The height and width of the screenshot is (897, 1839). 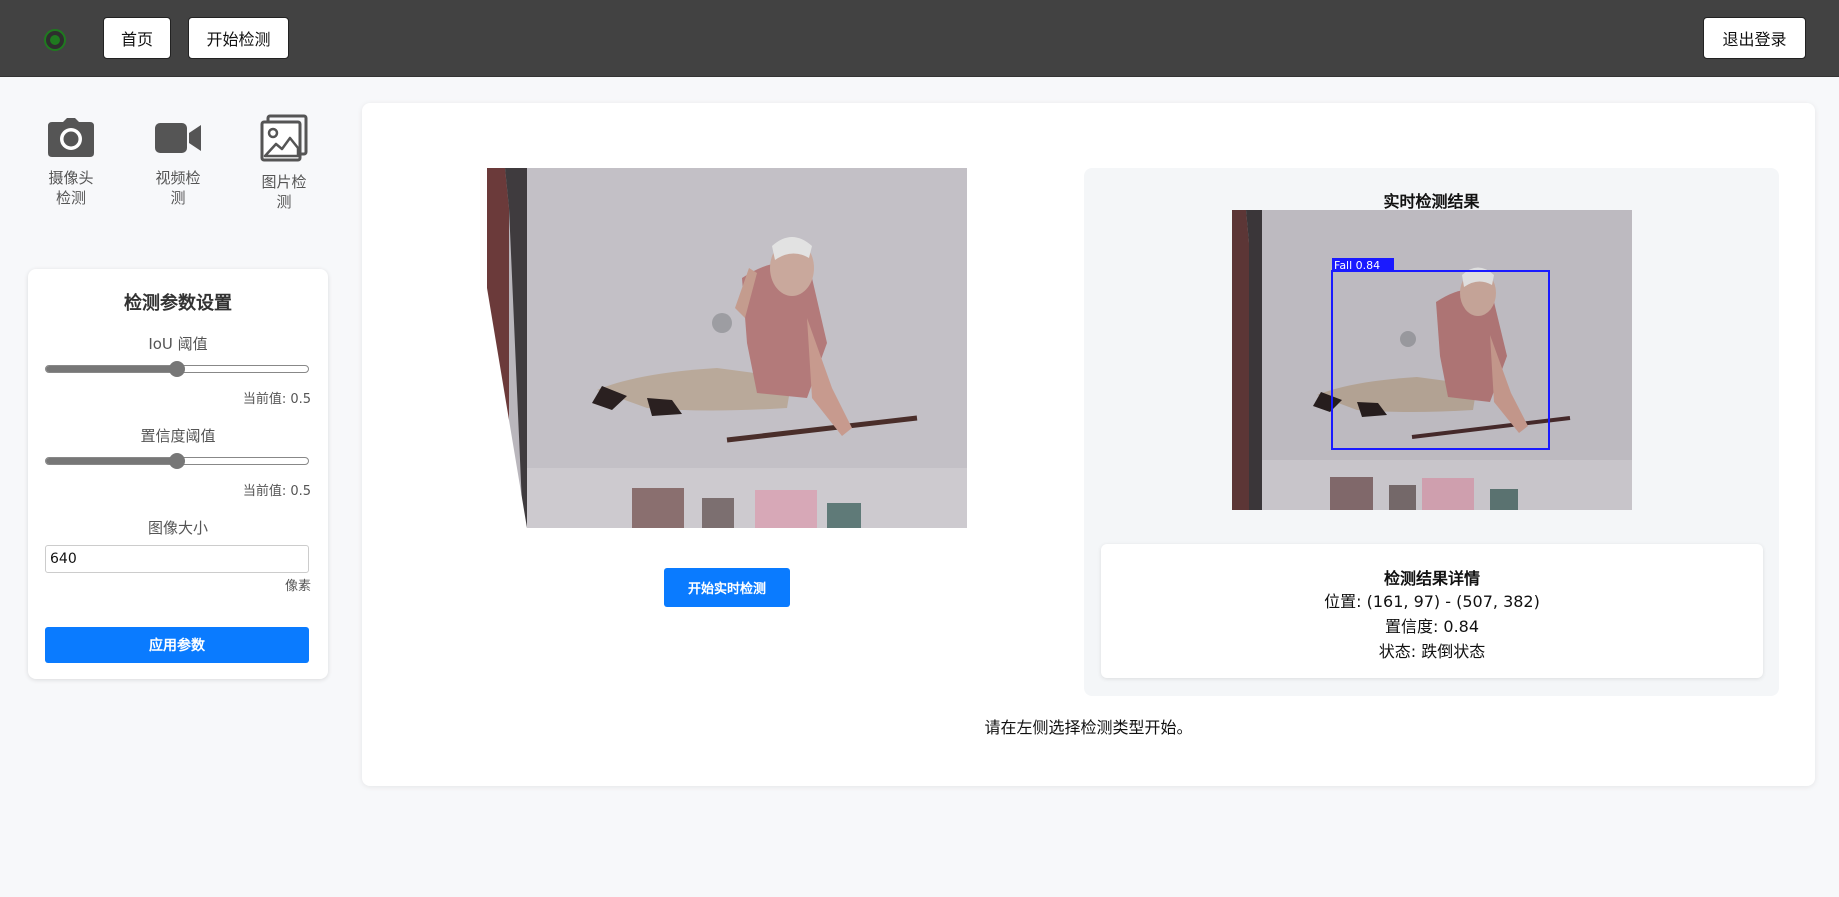 I want to click on image-size-label: 图像大小, so click(x=177, y=528).